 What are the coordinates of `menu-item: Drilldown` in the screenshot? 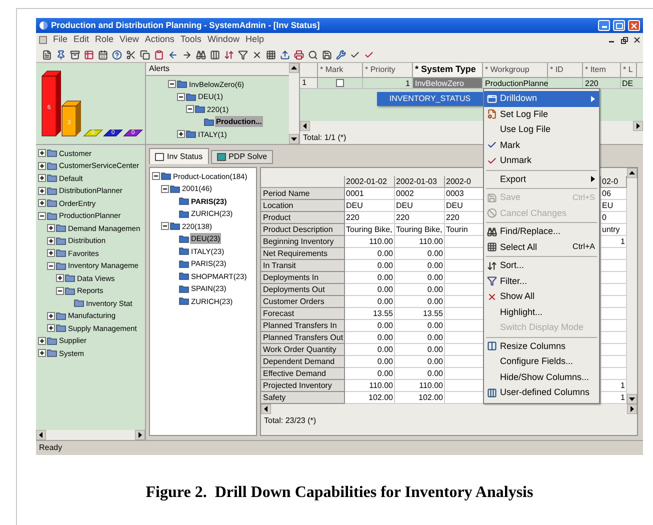 It's located at (541, 98).